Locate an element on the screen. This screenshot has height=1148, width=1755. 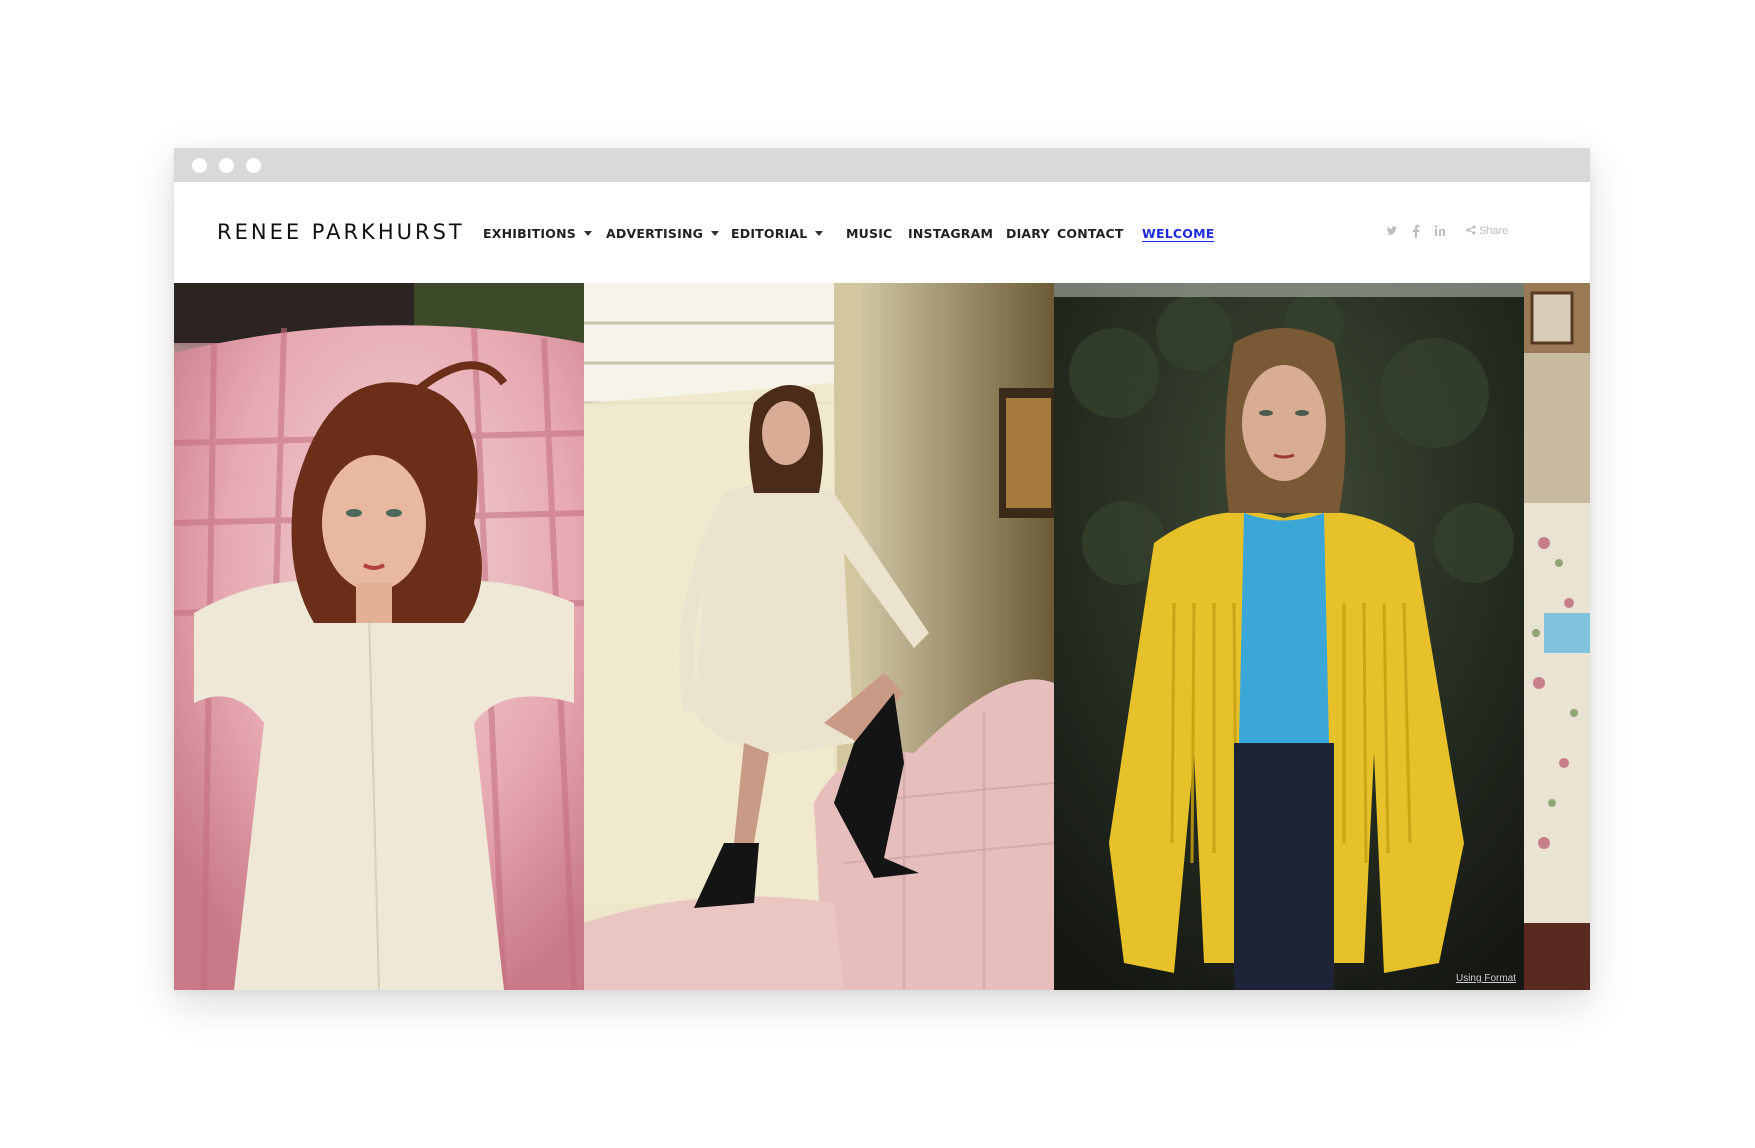
share-label: Share is located at coordinates (1494, 231).